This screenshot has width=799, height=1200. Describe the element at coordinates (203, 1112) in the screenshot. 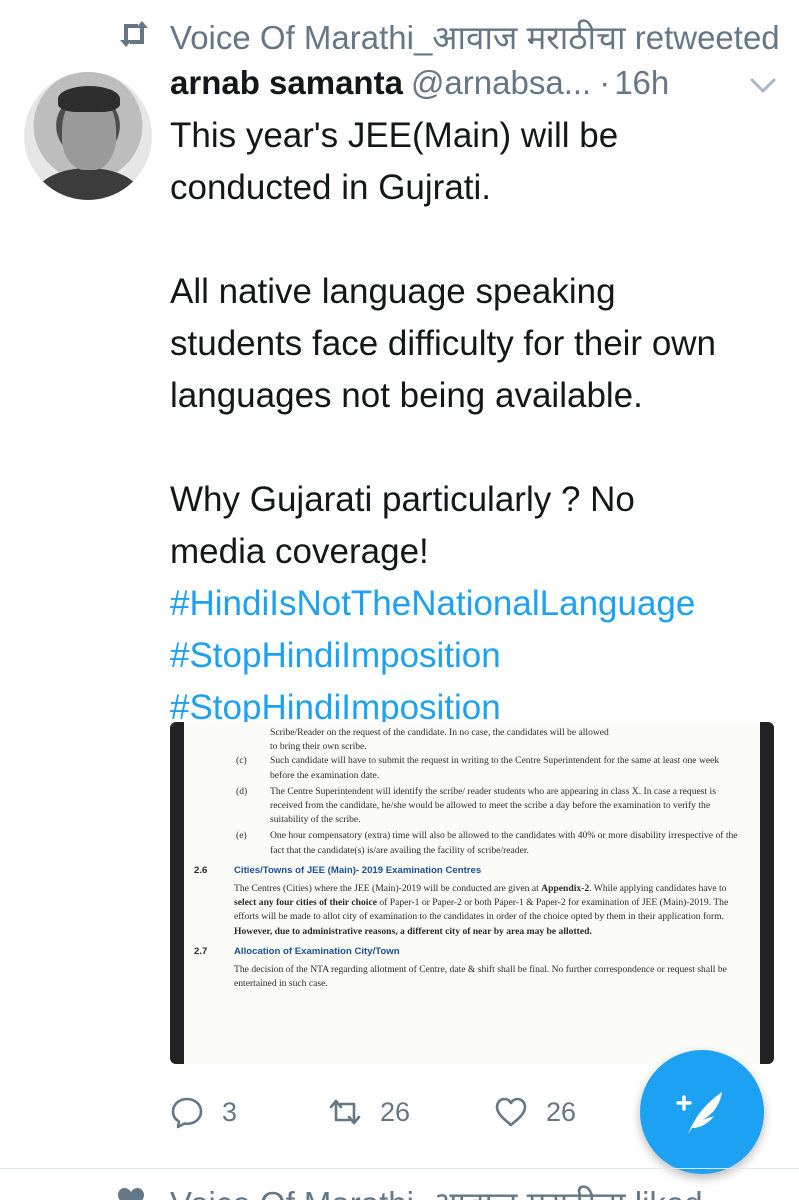

I see `reply-button: 3` at that location.